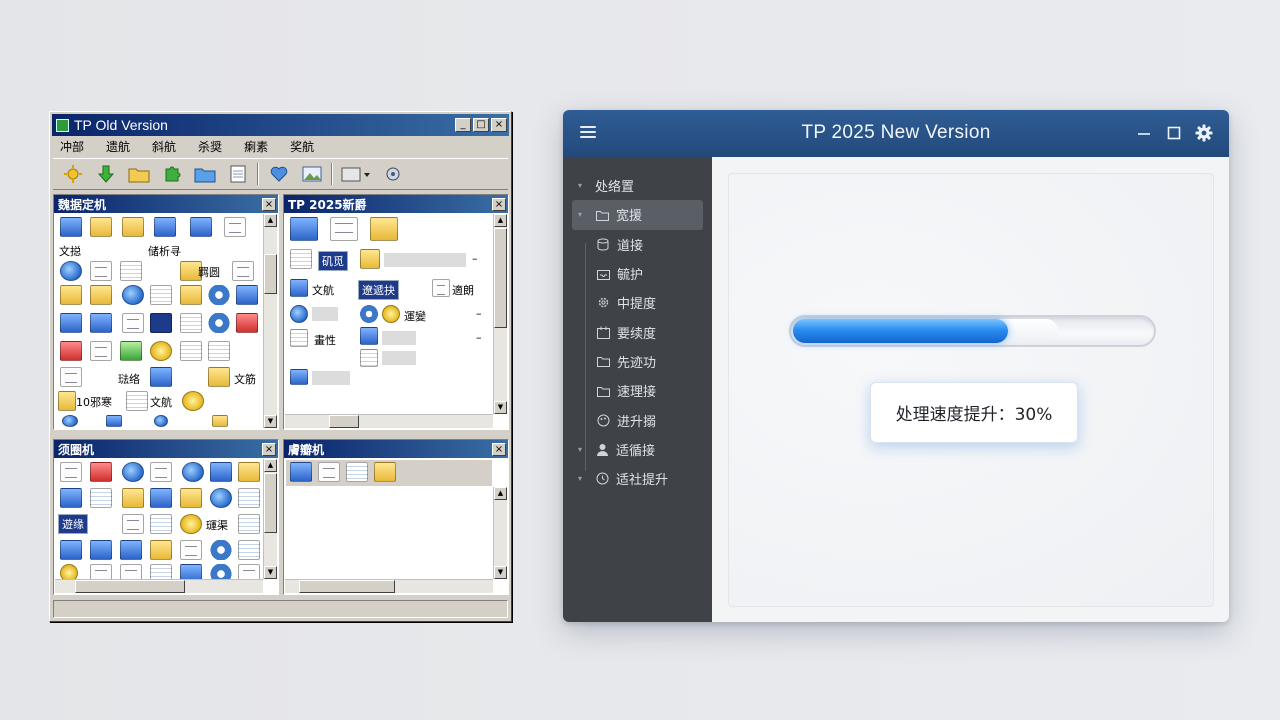 The width and height of the screenshot is (1280, 720). What do you see at coordinates (101, 550) in the screenshot?
I see `tag-icon` at bounding box center [101, 550].